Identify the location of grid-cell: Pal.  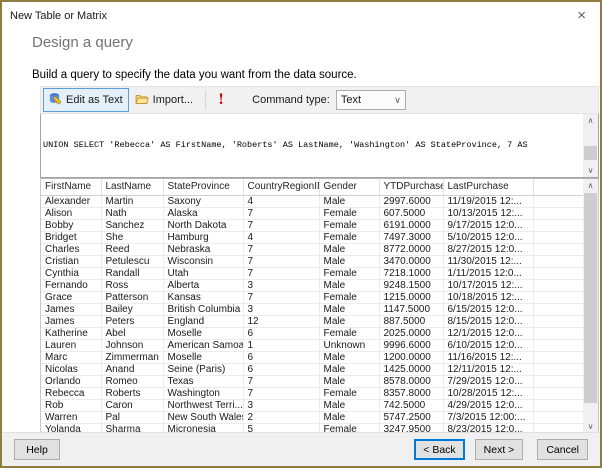
(132, 417).